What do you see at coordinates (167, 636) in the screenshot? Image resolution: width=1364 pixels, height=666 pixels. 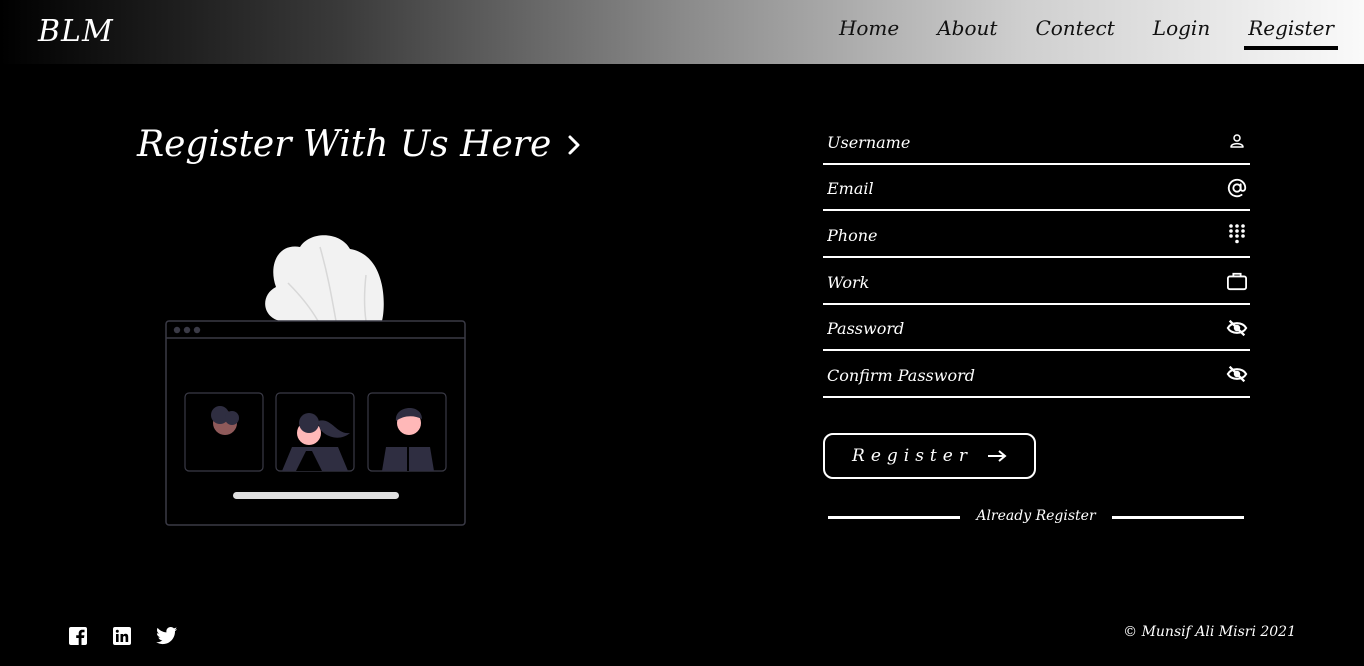 I see `twitter-icon` at bounding box center [167, 636].